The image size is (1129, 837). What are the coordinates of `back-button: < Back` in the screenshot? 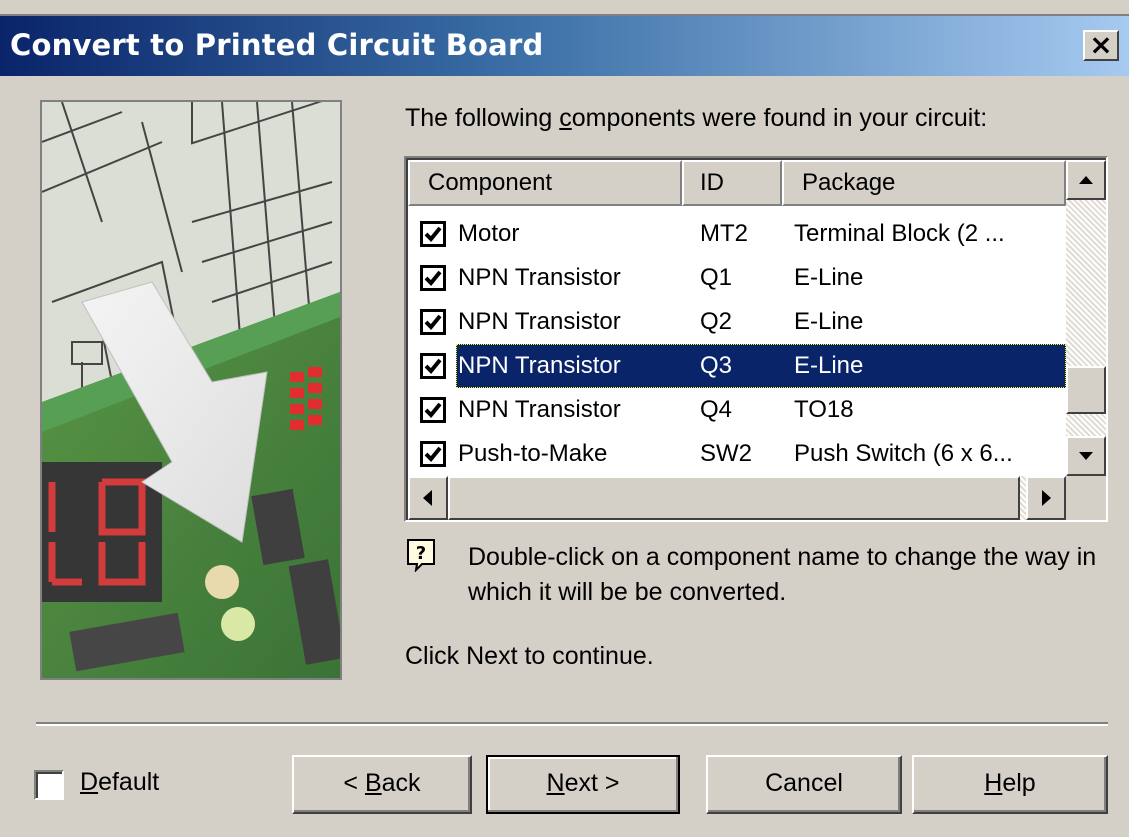 It's located at (382, 784).